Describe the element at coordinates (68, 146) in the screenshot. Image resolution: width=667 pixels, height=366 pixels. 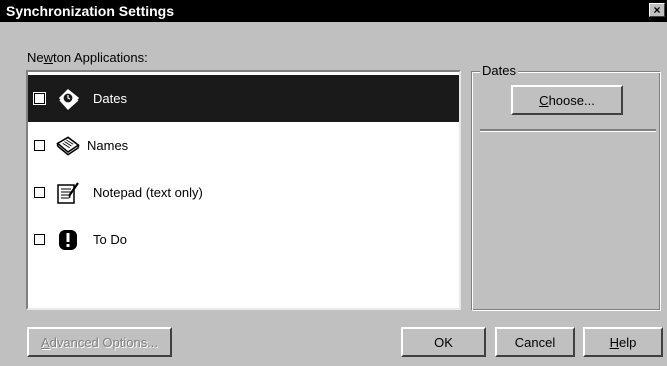
I see `names-icon` at that location.